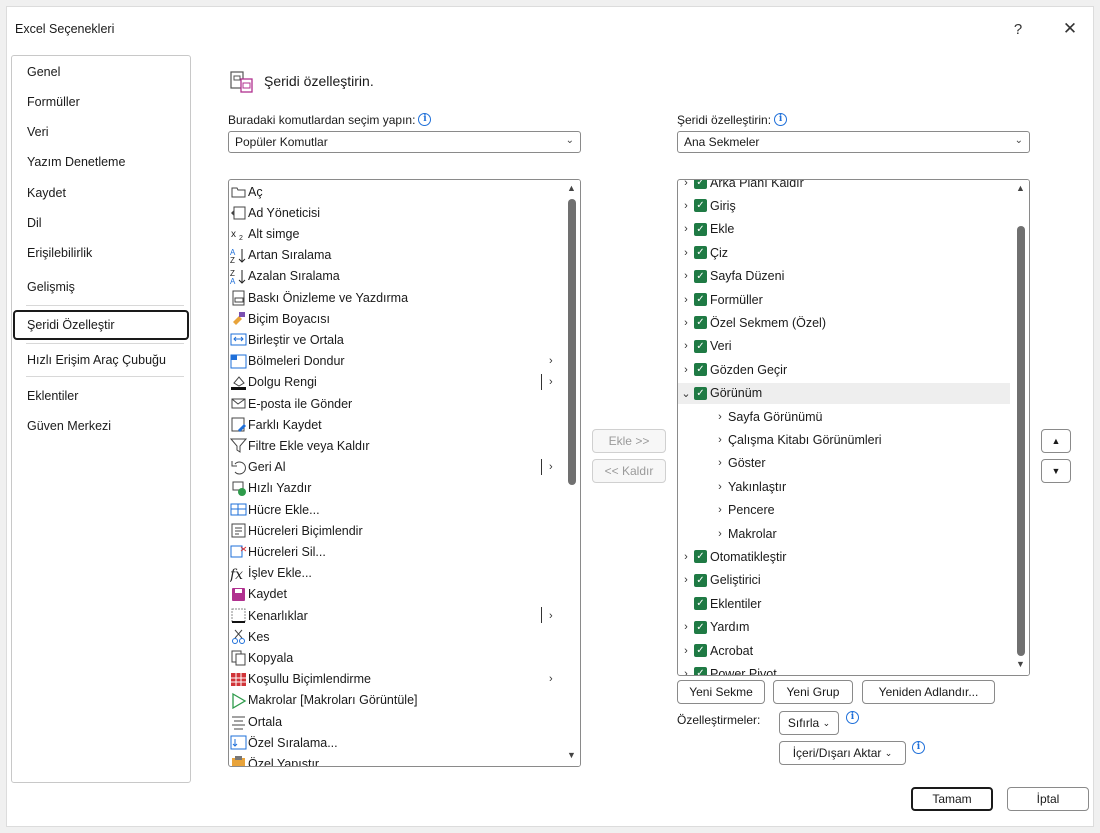 The height and width of the screenshot is (833, 1100). Describe the element at coordinates (395, 403) in the screenshot. I see `command-item: E-posta ile Gönder` at that location.